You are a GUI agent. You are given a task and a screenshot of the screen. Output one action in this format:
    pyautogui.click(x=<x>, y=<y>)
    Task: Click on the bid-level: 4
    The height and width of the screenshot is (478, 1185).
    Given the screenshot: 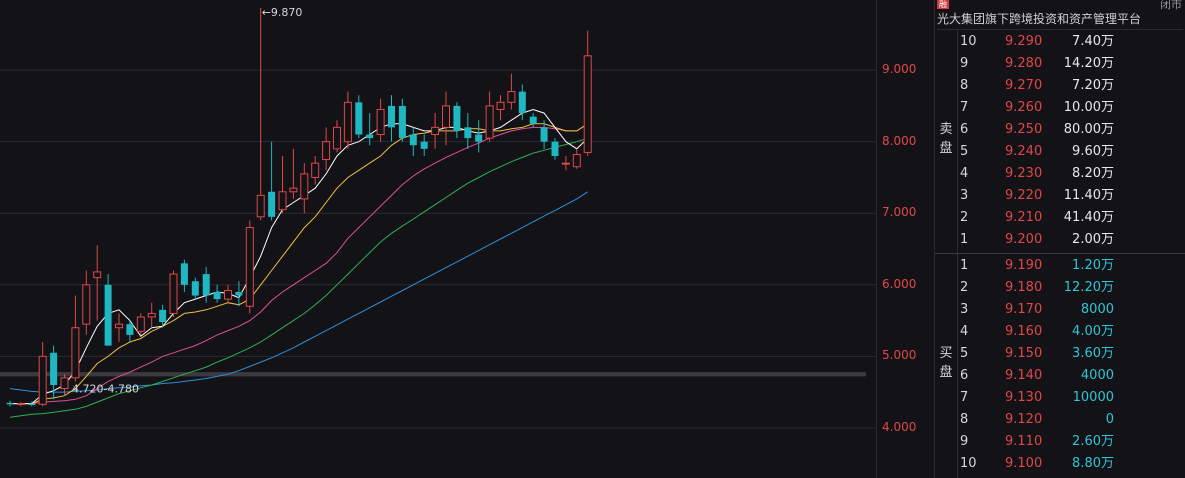 What is the action you would take?
    pyautogui.click(x=964, y=331)
    